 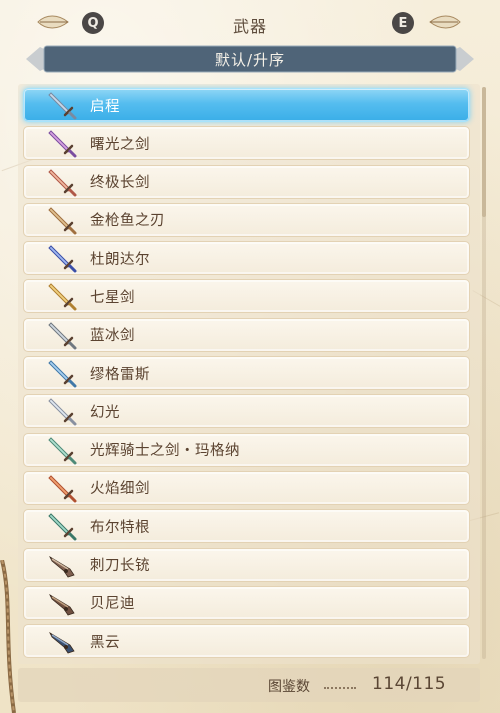 I want to click on weapon-name: 布尔特根, so click(x=120, y=527).